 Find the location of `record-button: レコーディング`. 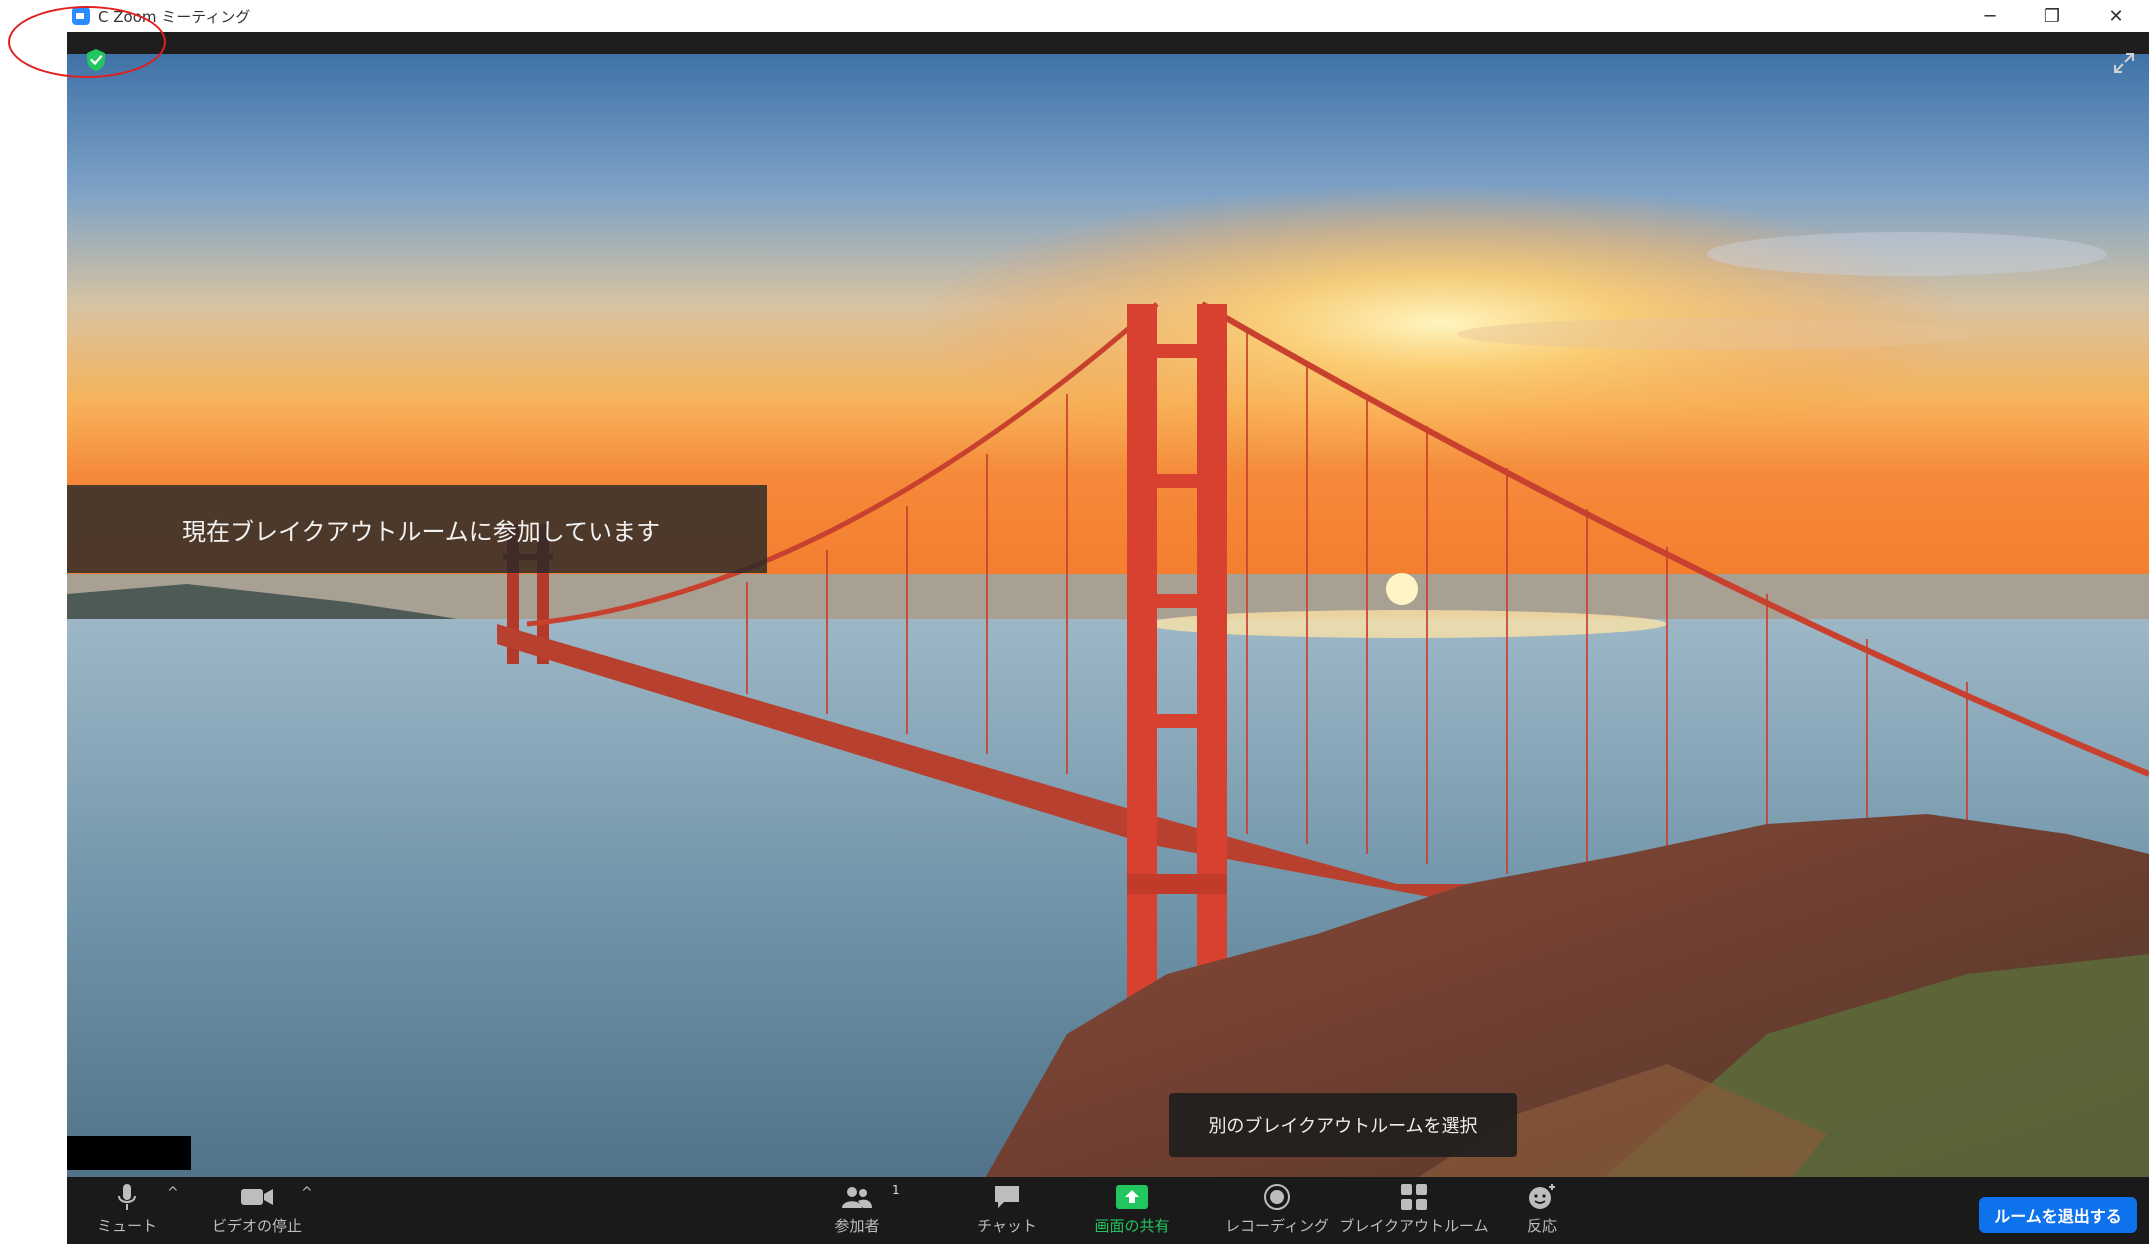

record-button: レコーディング is located at coordinates (1277, 1210).